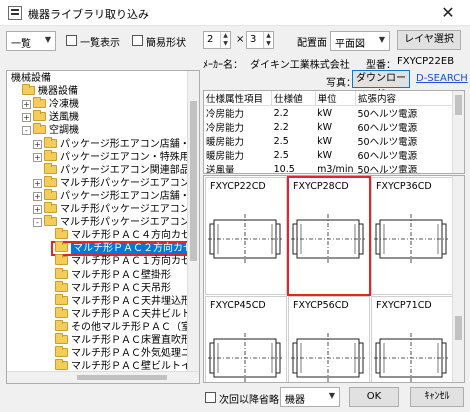 Image resolution: width=470 pixels, height=412 pixels. Describe the element at coordinates (246, 339) in the screenshot. I see `thumbnail-item: FXYCP45CD` at that location.